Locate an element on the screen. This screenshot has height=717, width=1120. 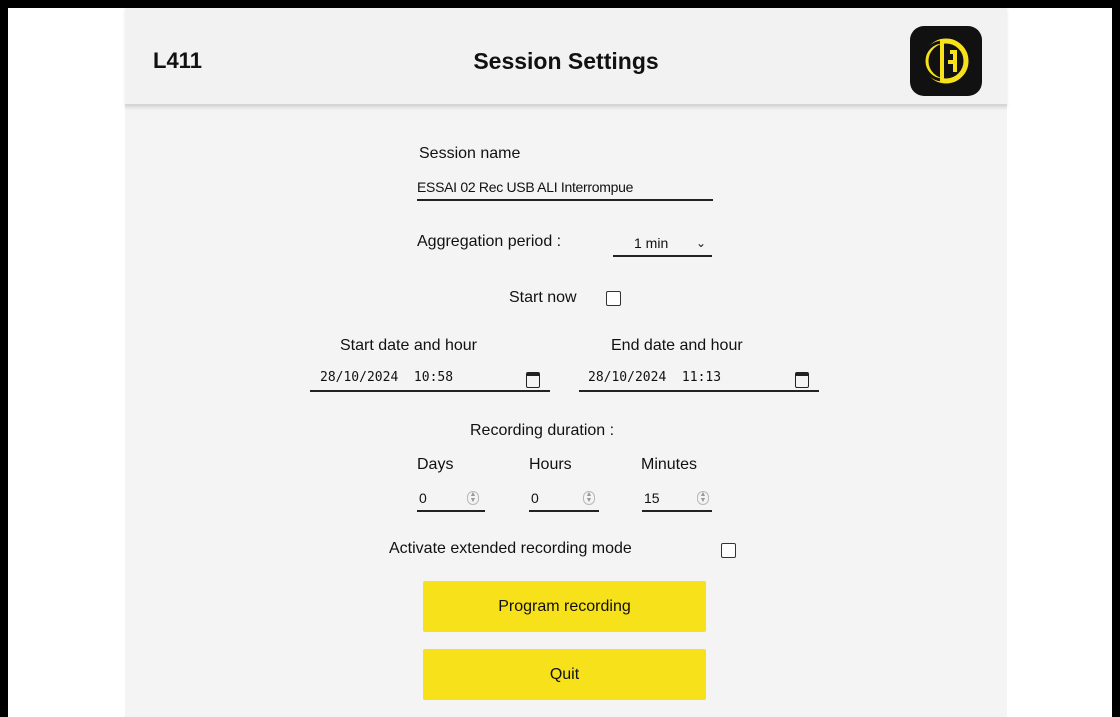
start-now-label: Start now is located at coordinates (543, 297).